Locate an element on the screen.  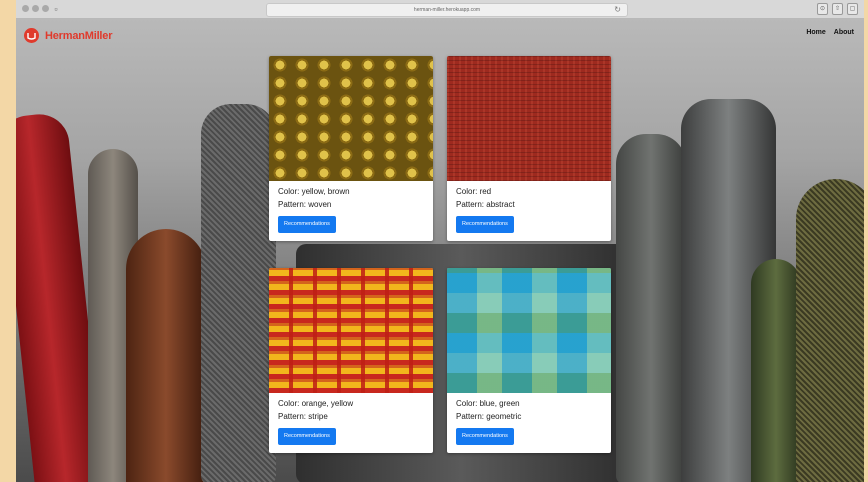
sidebar-toggle-icon: ▫ is located at coordinates (56, 9).